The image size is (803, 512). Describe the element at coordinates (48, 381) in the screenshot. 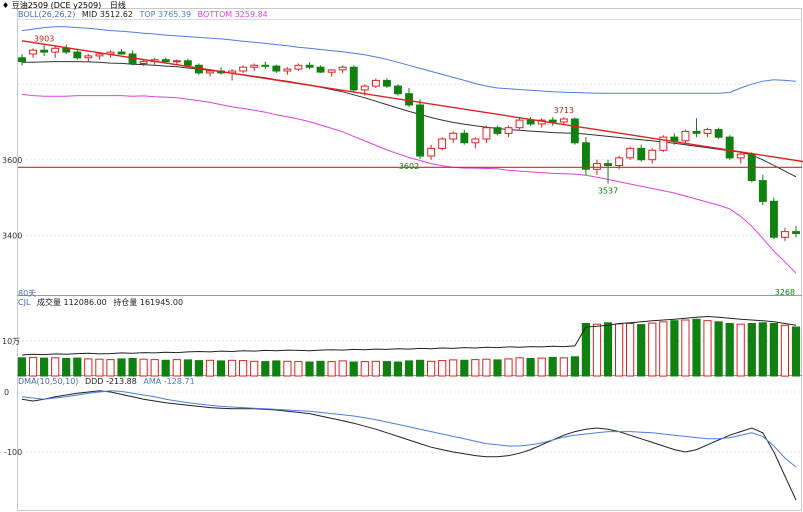

I see `dma-name: DMA(10,50,10)` at that location.